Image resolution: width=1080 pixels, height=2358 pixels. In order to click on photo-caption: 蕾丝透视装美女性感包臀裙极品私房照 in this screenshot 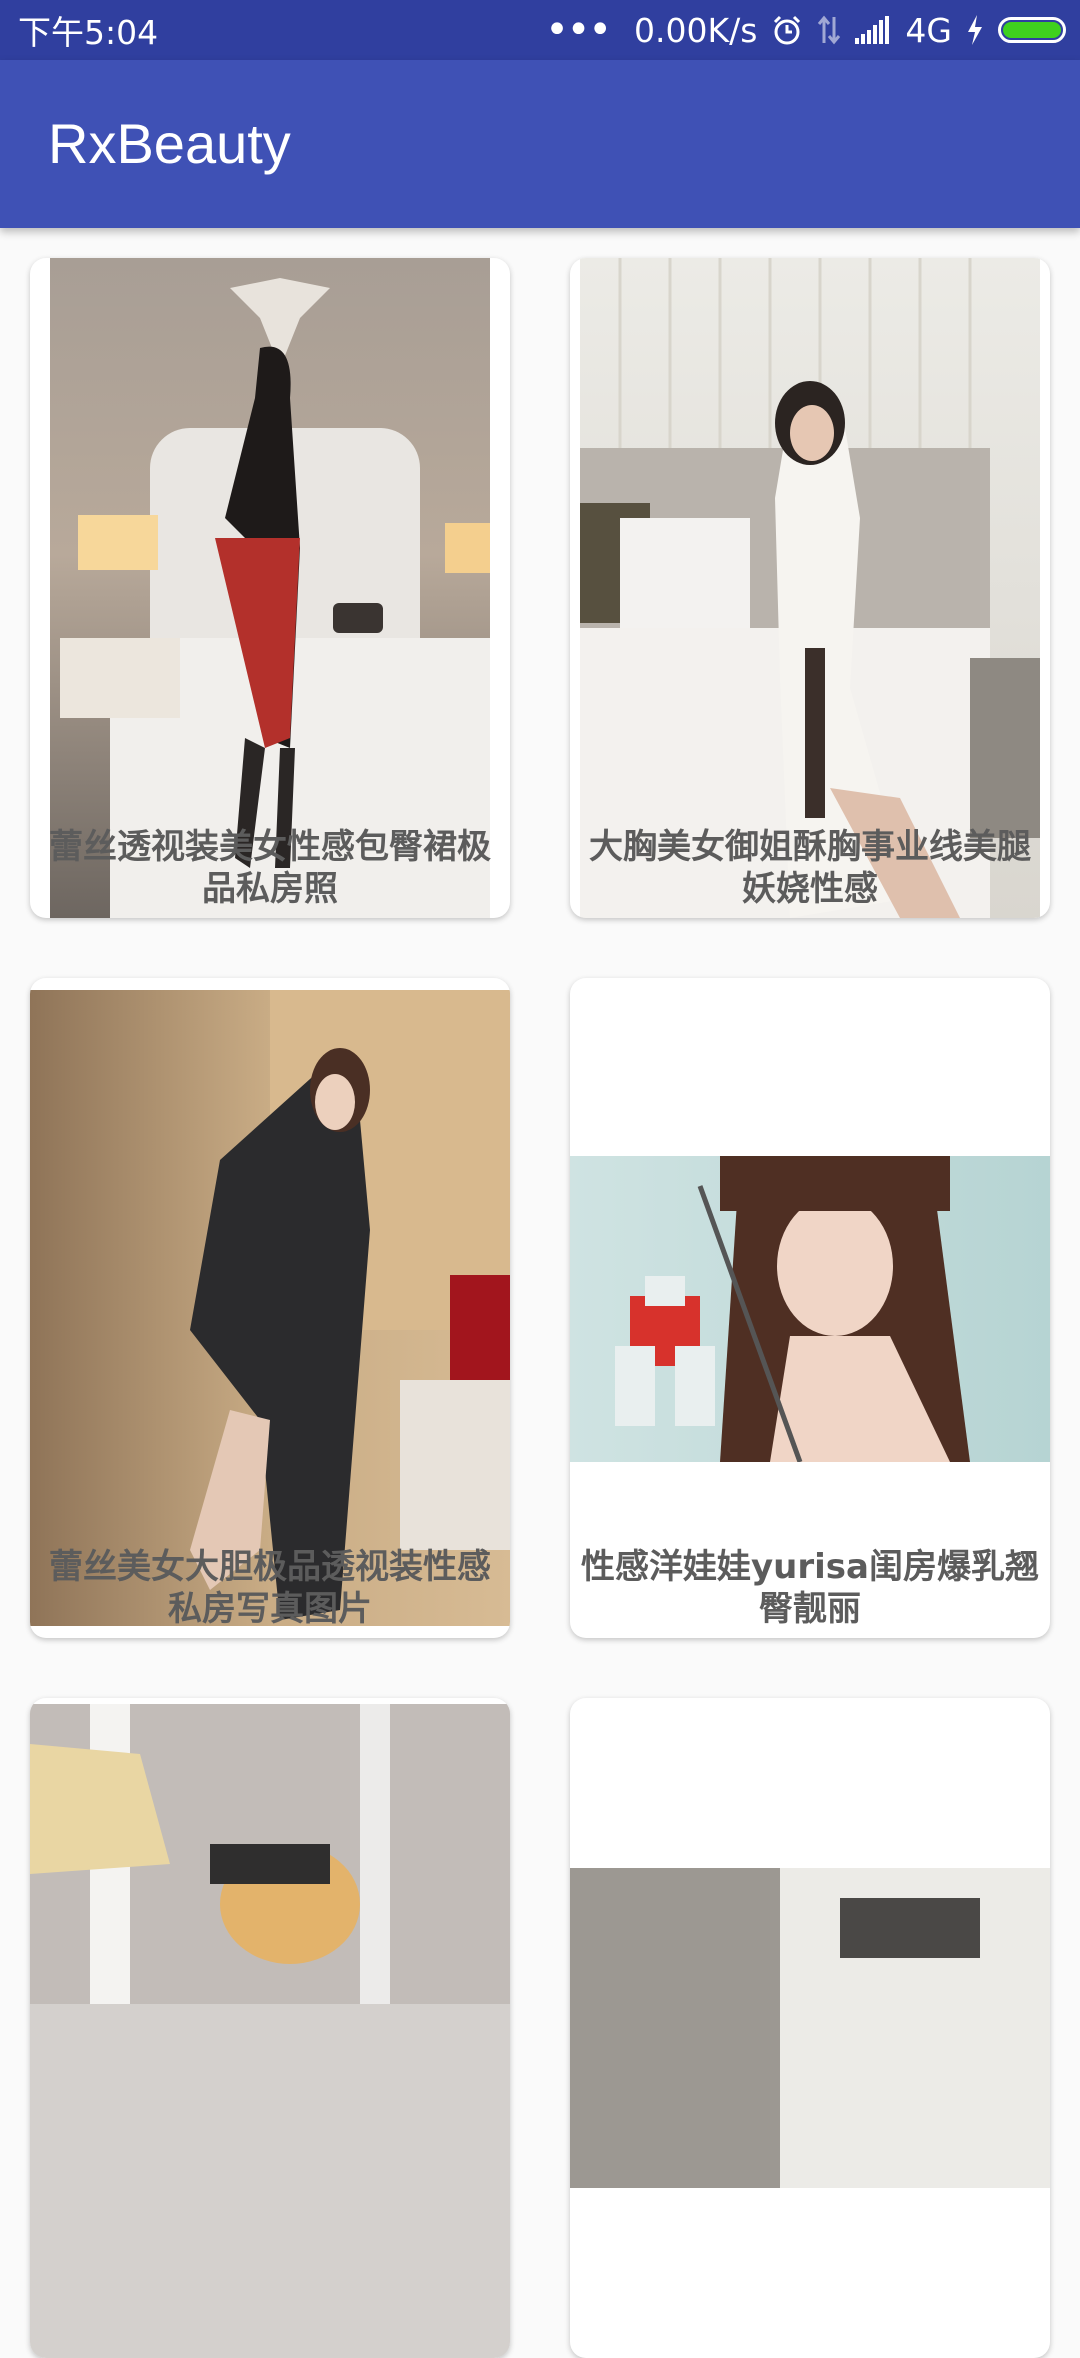, I will do `click(270, 868)`.